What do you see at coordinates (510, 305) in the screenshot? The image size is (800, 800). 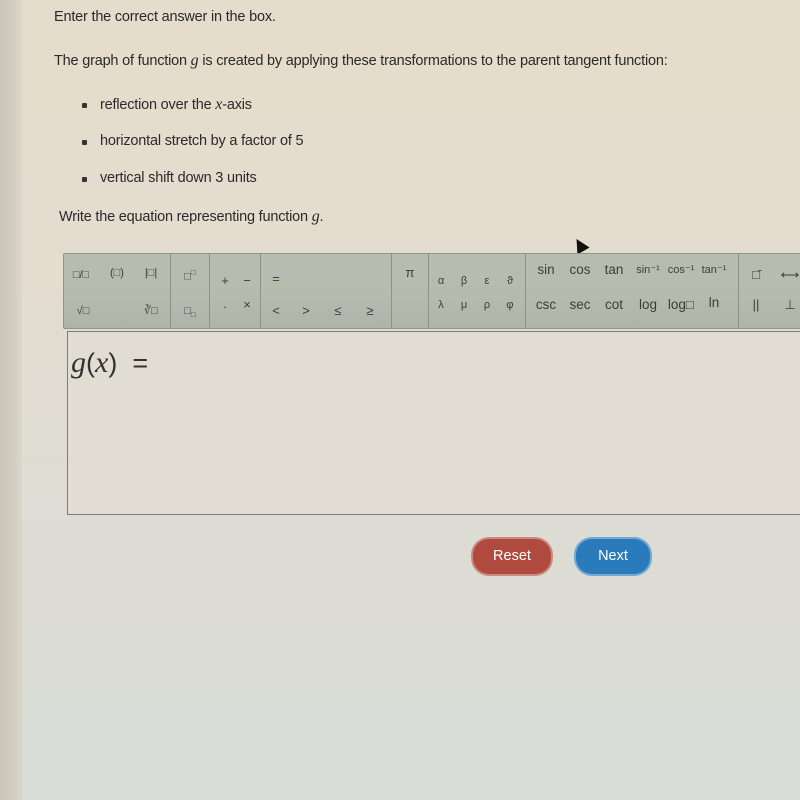 I see `phi-button: φ` at bounding box center [510, 305].